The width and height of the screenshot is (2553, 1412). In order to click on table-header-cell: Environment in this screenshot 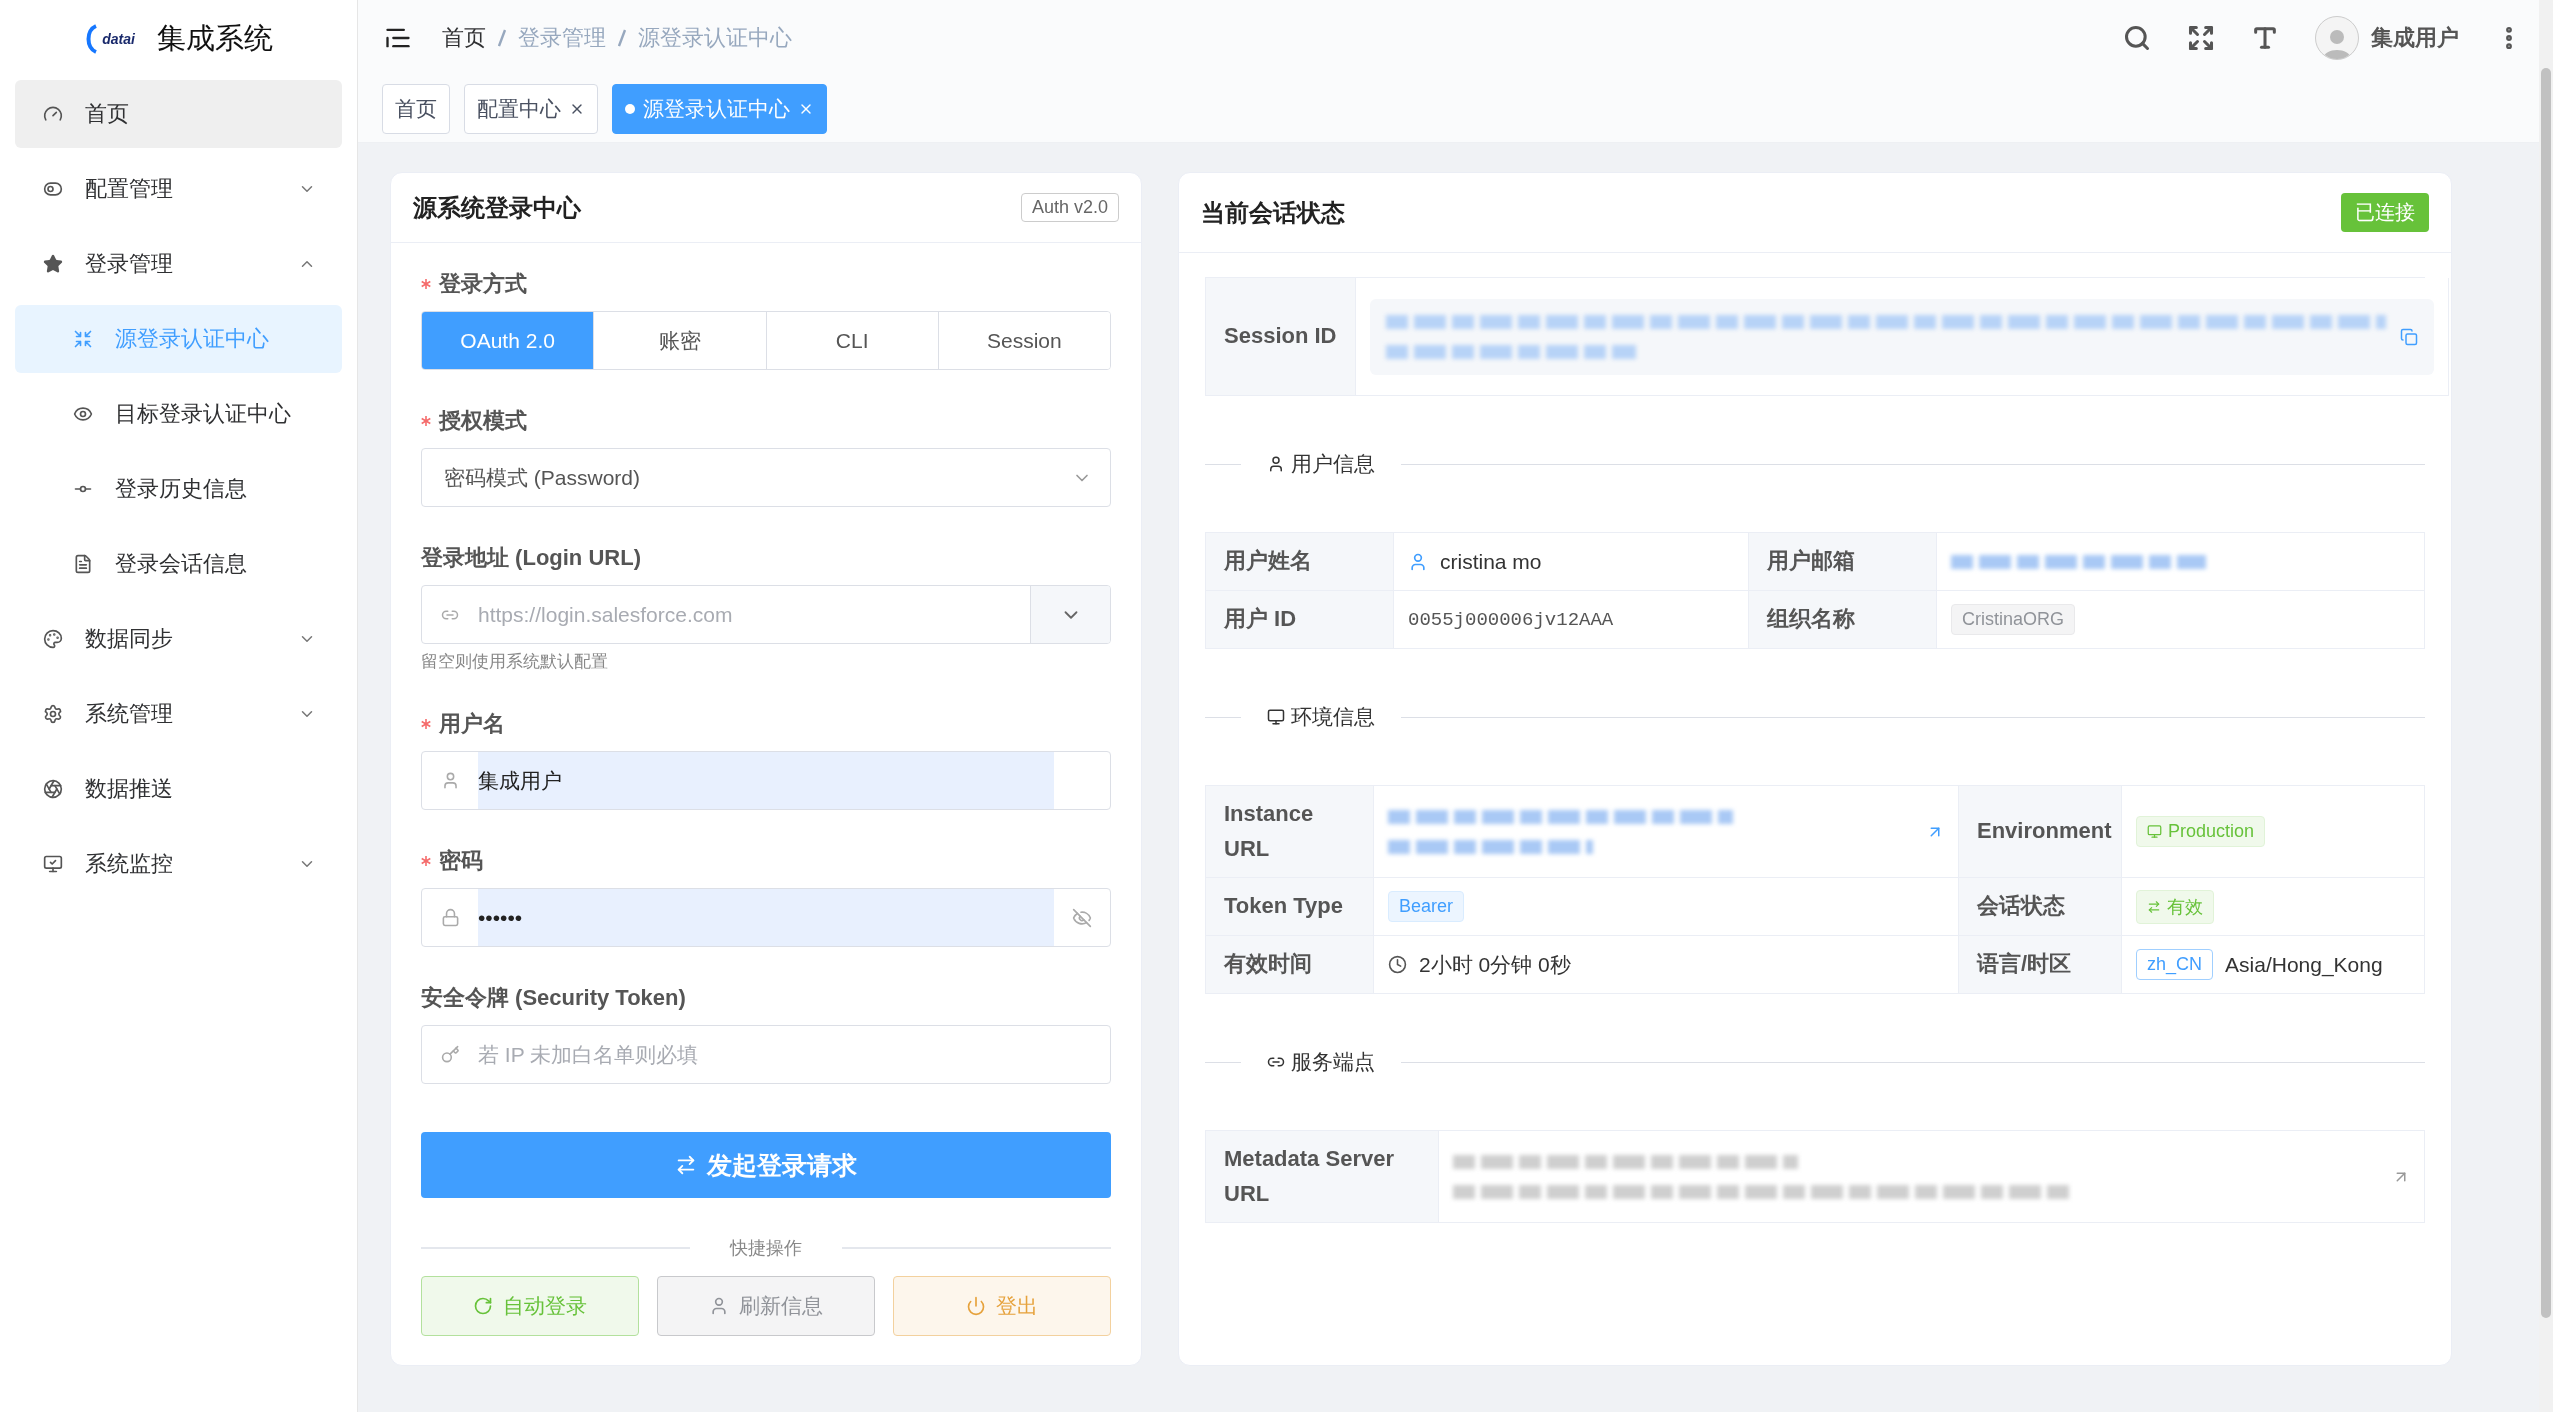, I will do `click(2040, 832)`.